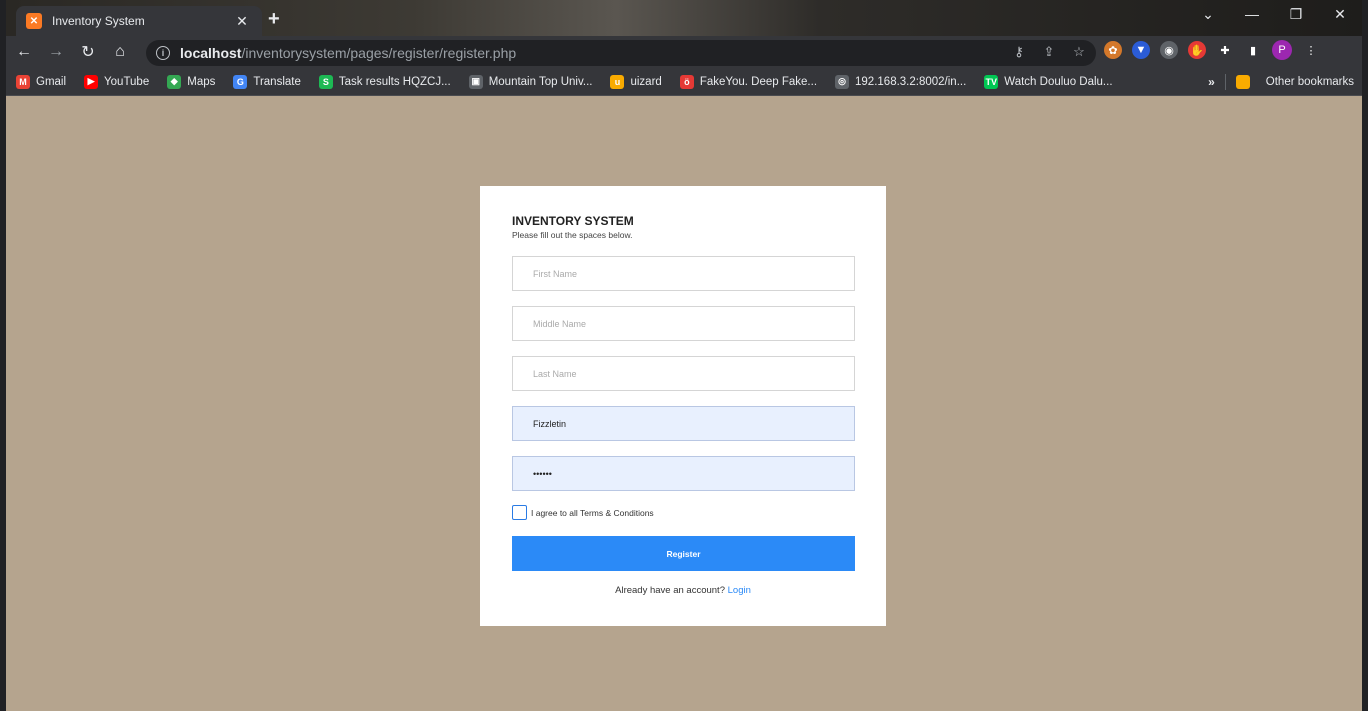 The height and width of the screenshot is (711, 1368). I want to click on bookmarks-right: » Other bookmarks, so click(1281, 82).